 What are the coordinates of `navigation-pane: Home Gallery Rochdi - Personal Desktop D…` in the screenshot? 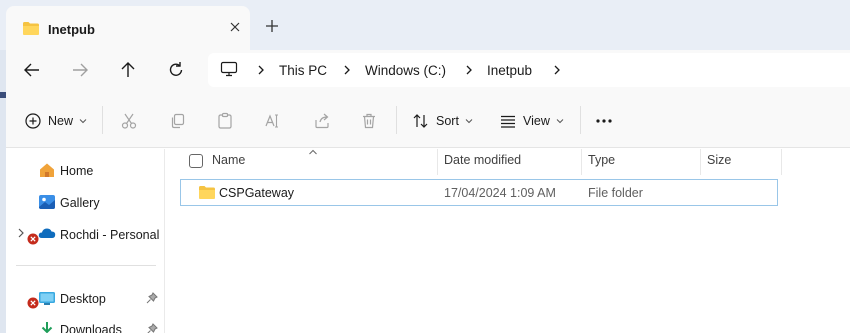 It's located at (85, 241).